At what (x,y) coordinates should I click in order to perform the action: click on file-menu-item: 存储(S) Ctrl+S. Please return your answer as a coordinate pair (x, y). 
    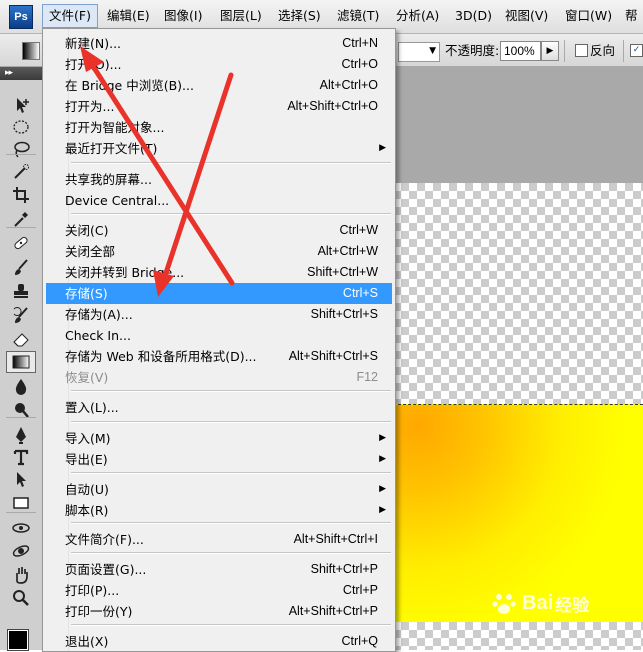
    Looking at the image, I should click on (219, 293).